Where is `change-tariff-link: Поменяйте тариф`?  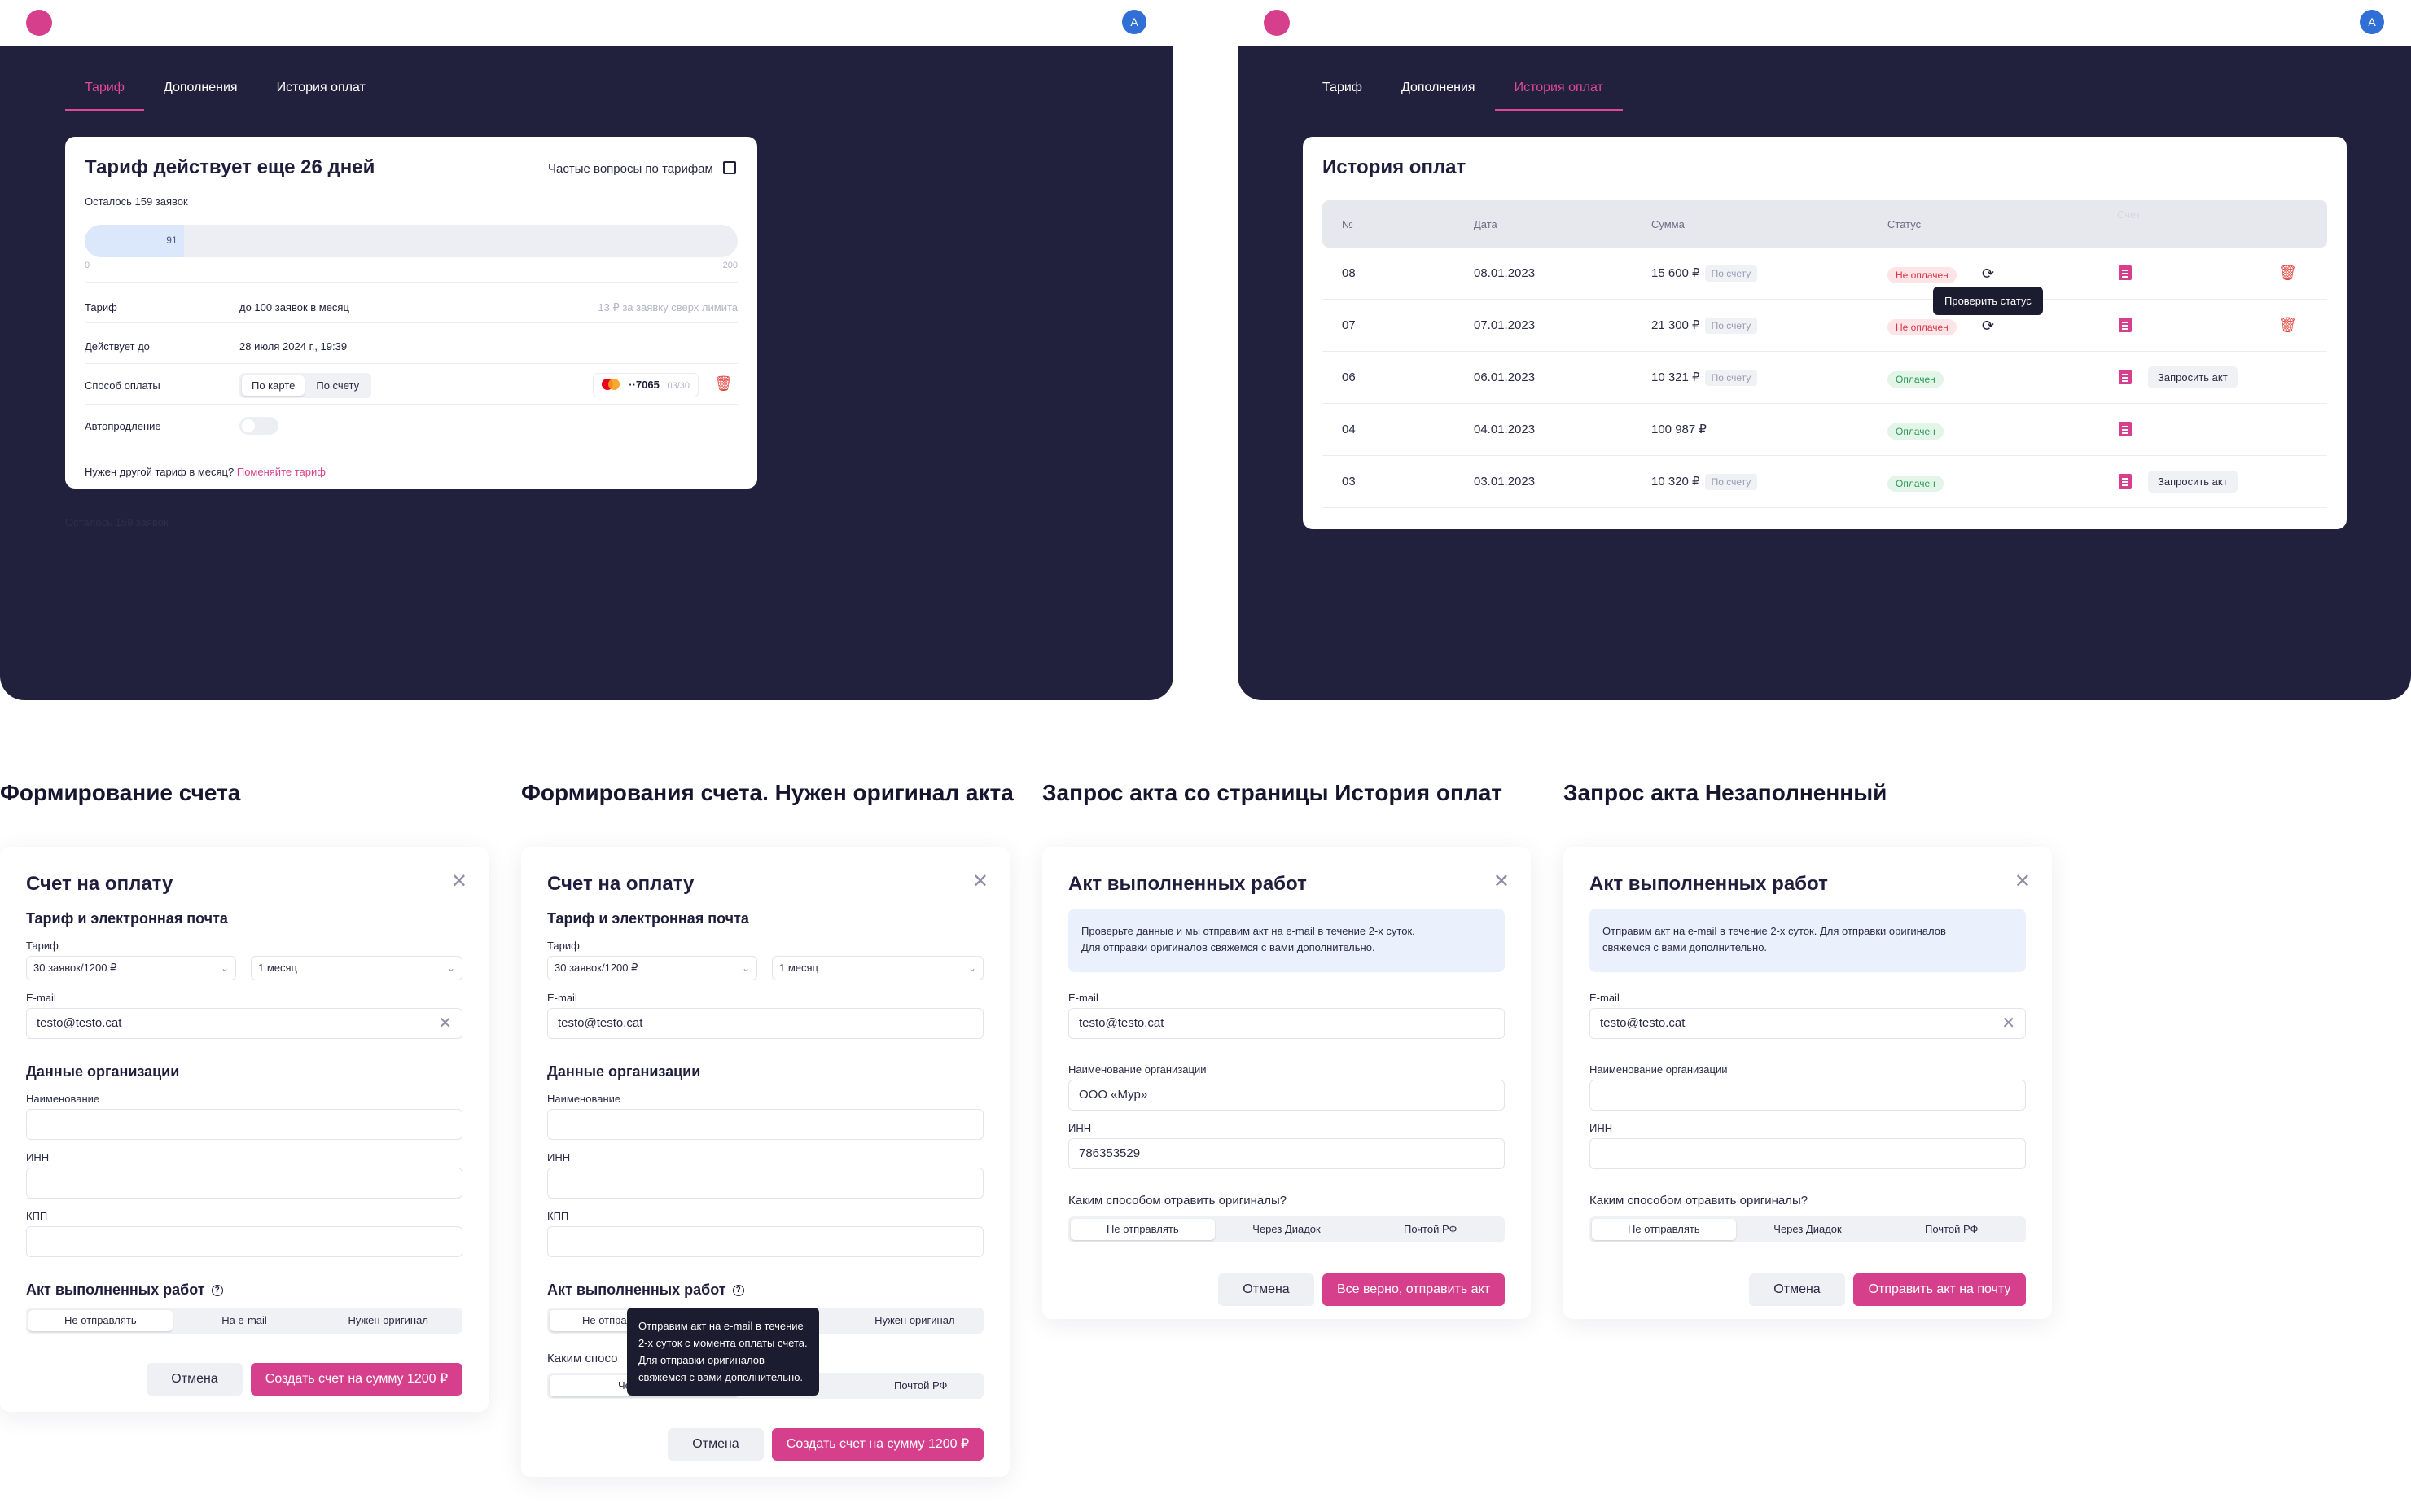
change-tariff-link: Поменяйте тариф is located at coordinates (282, 472).